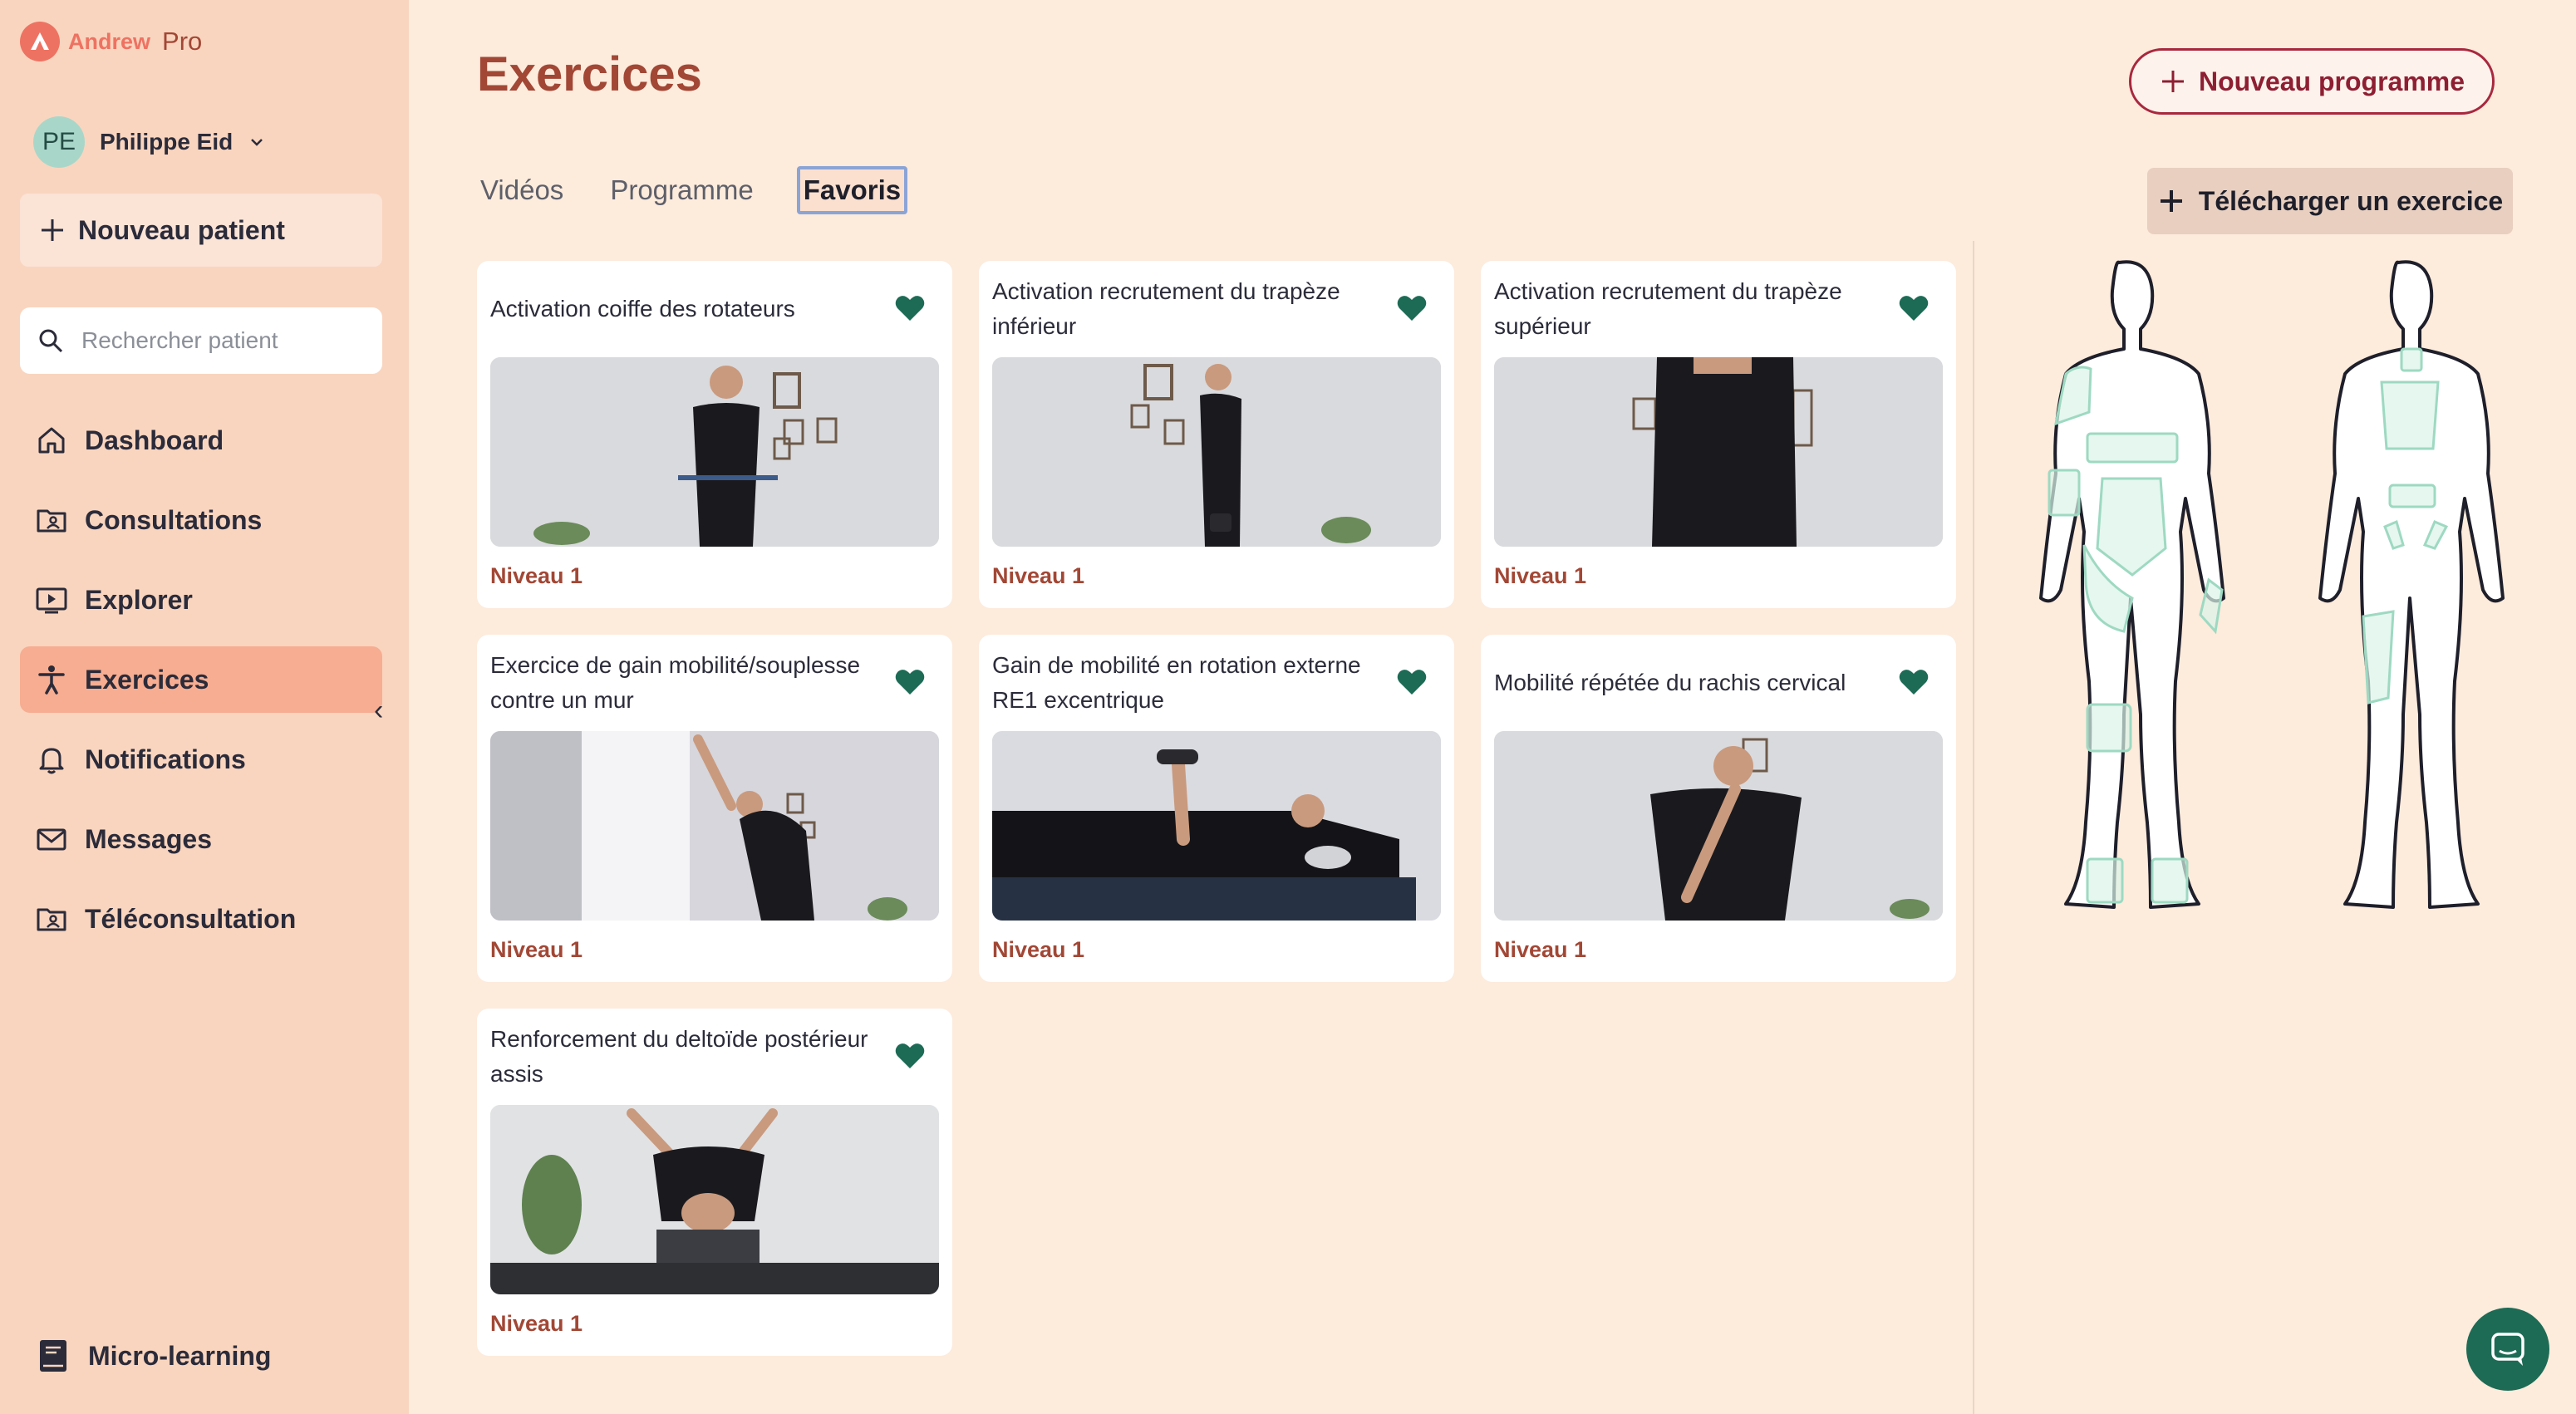 This screenshot has height=1414, width=2576. What do you see at coordinates (51, 341) in the screenshot?
I see `search-icon` at bounding box center [51, 341].